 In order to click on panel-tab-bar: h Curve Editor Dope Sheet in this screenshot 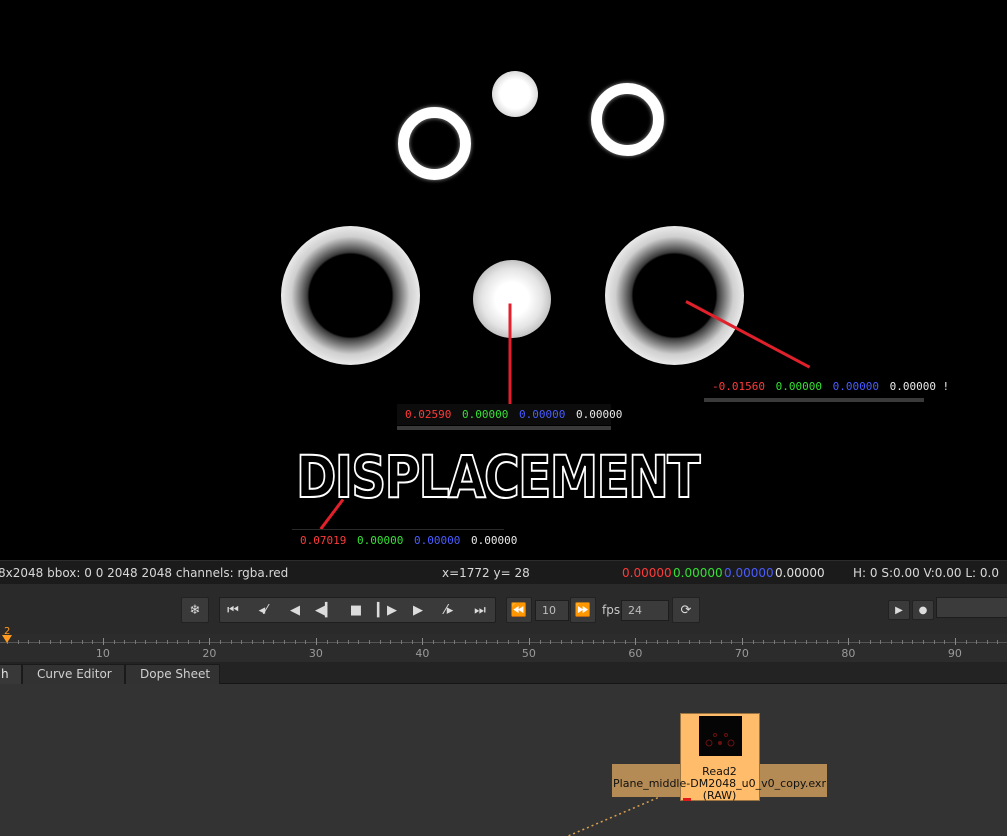, I will do `click(503, 673)`.